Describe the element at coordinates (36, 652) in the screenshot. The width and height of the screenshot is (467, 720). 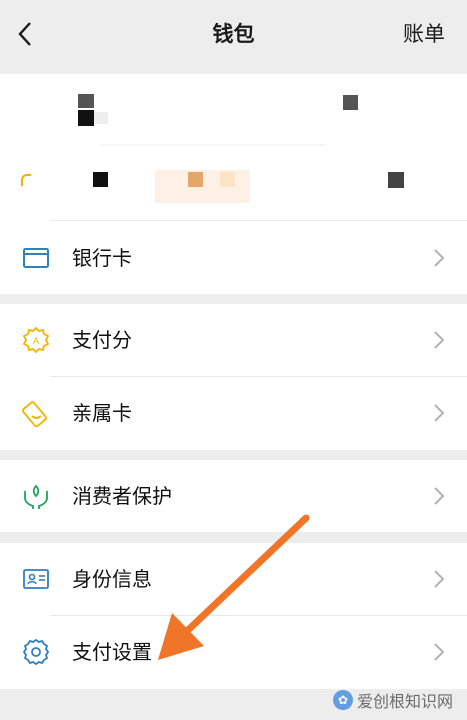
I see `gear-icon` at that location.